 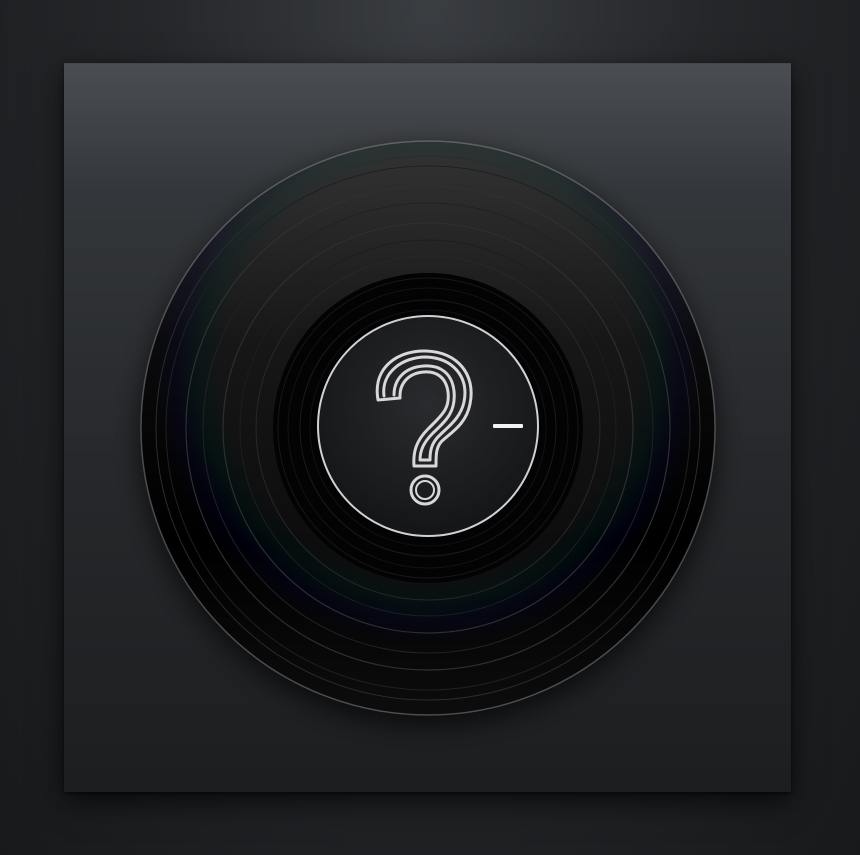 I want to click on label-marker, so click(x=508, y=426).